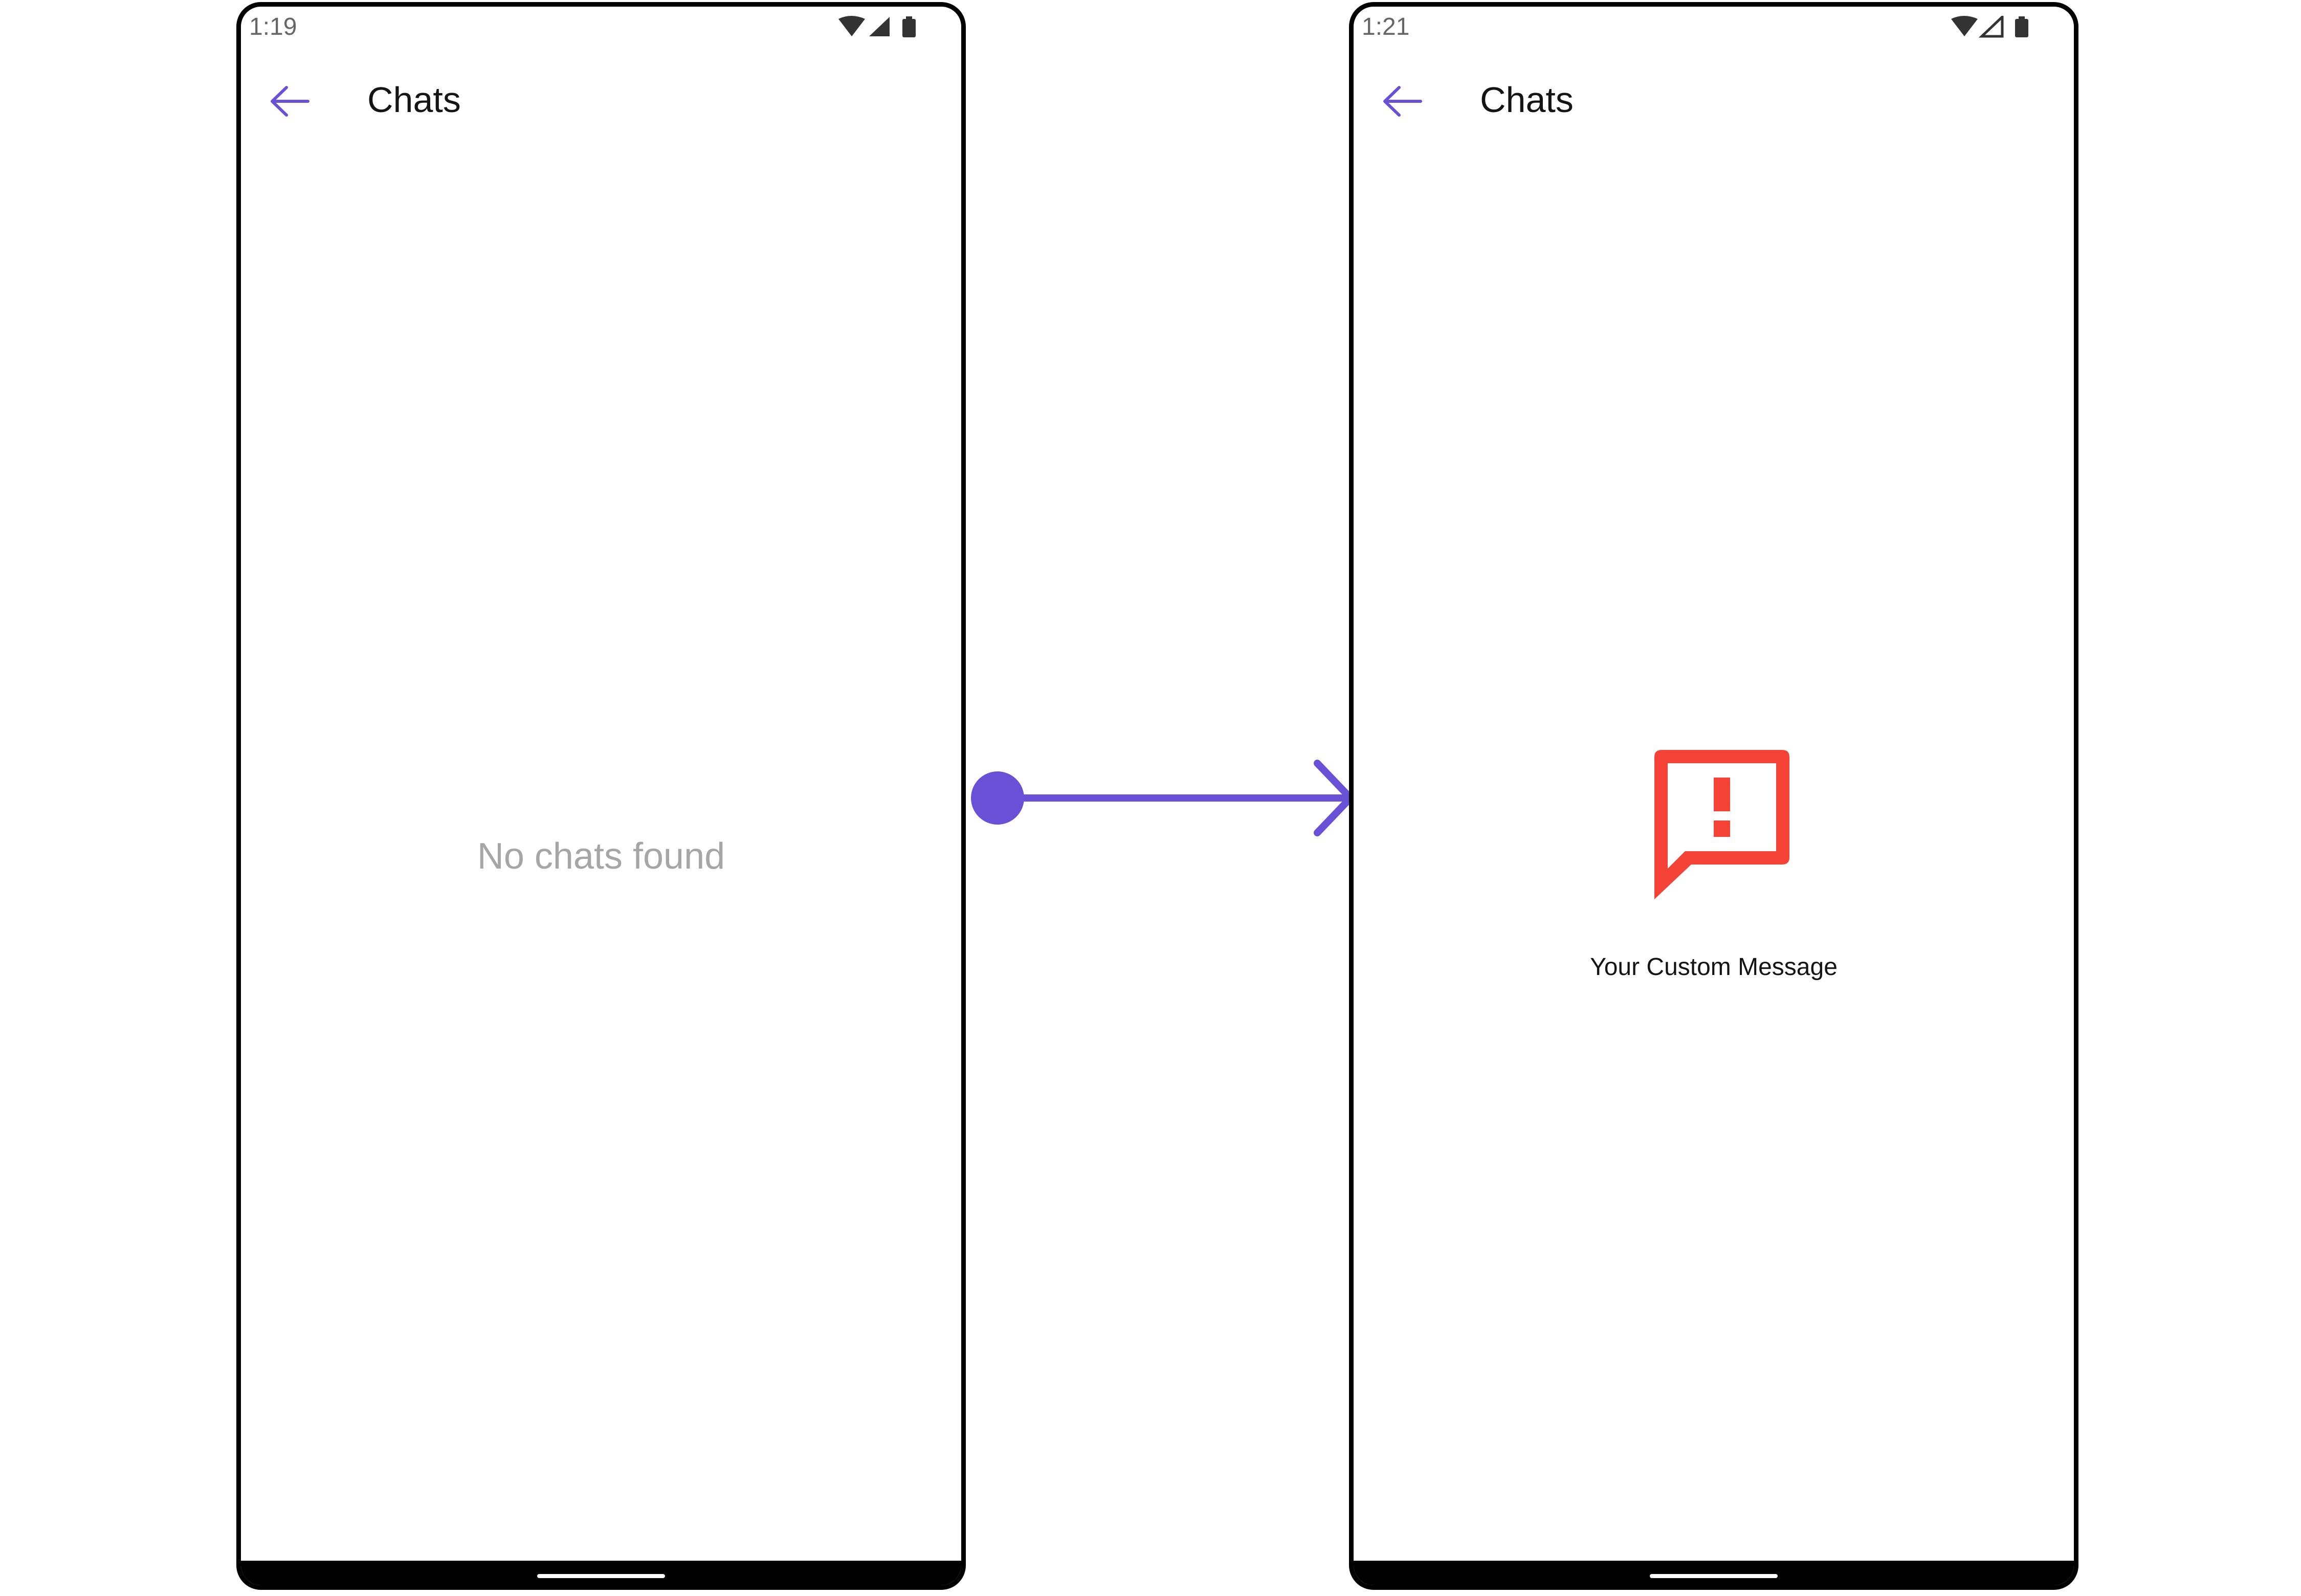 The width and height of the screenshot is (2301, 1596). What do you see at coordinates (997, 798) in the screenshot?
I see `arrow-origin-dot` at bounding box center [997, 798].